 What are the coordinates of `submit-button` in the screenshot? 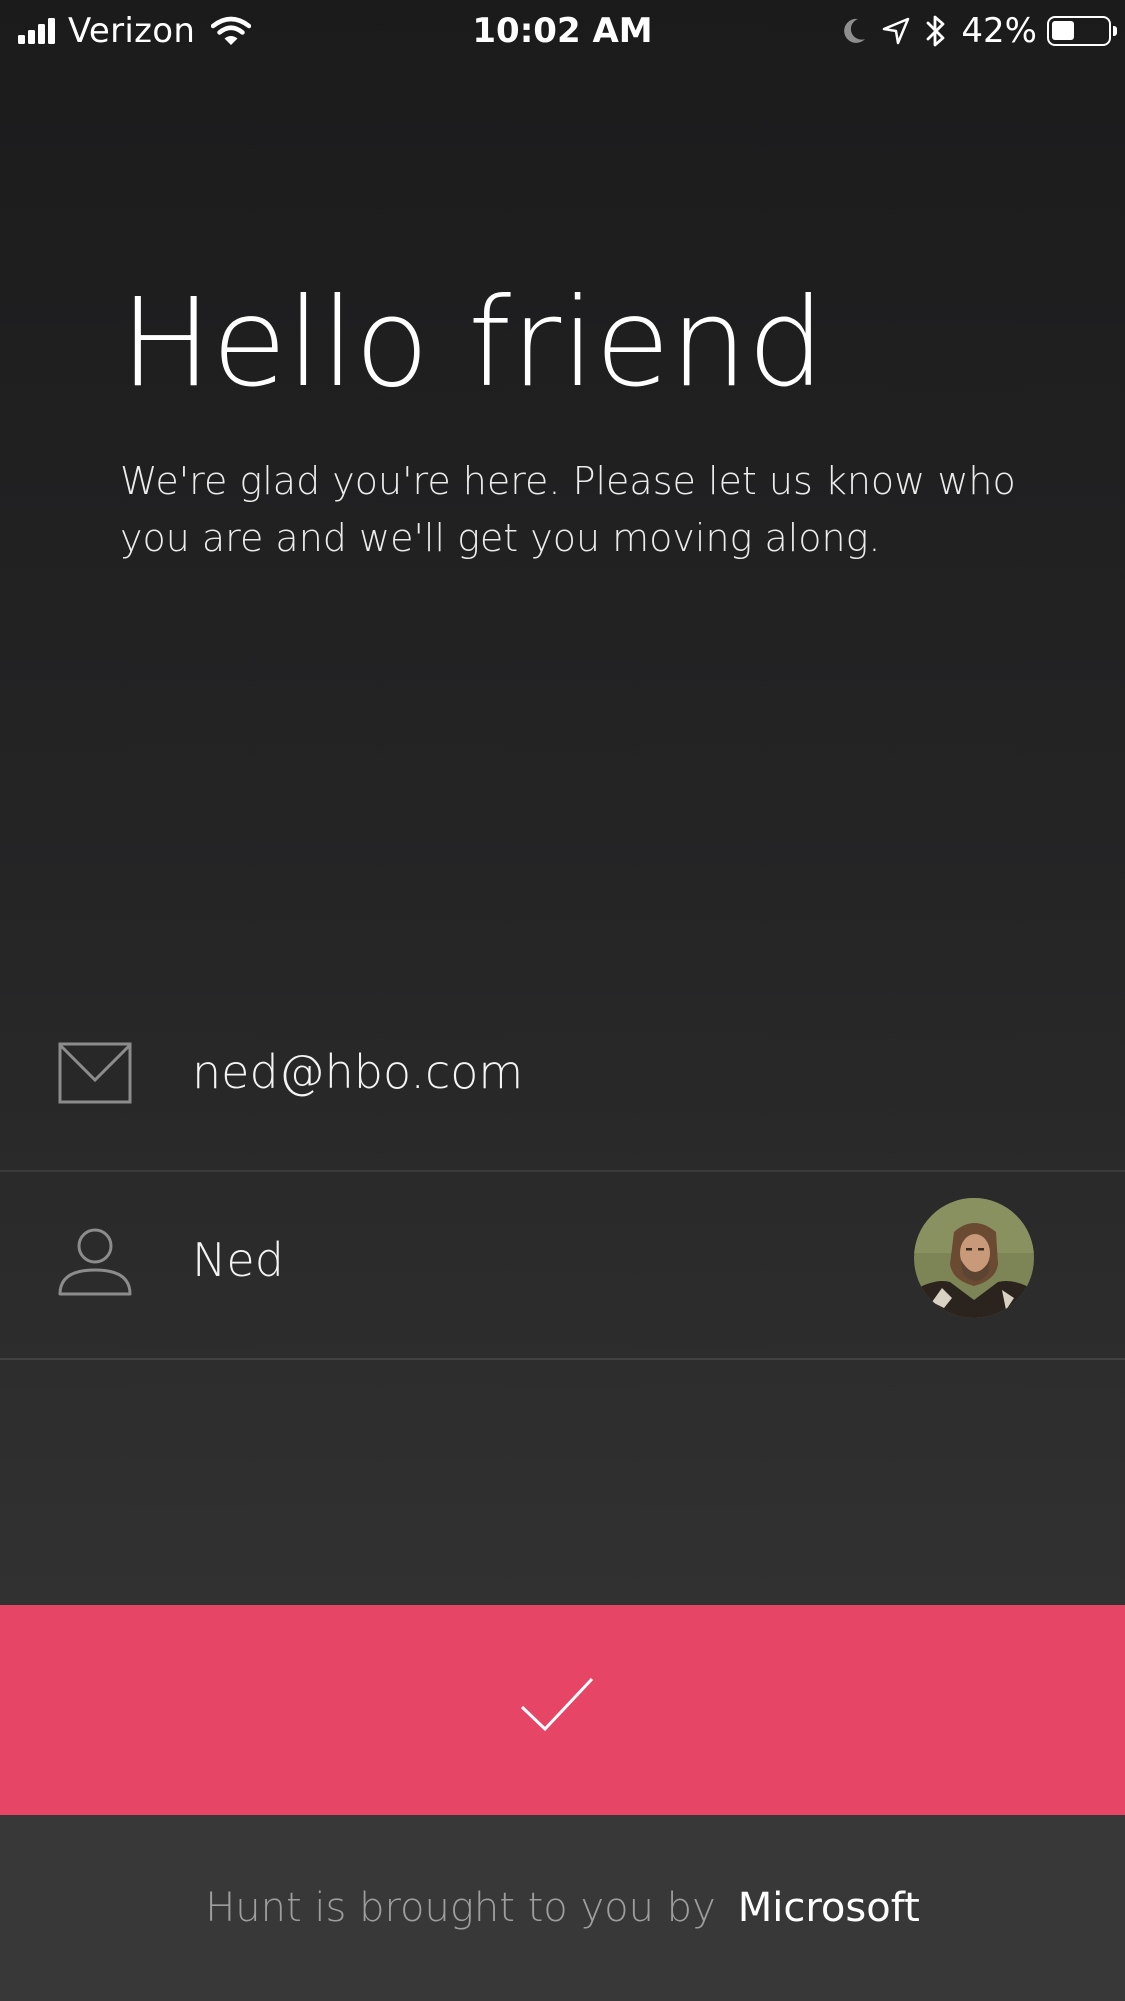 It's located at (562, 1710).